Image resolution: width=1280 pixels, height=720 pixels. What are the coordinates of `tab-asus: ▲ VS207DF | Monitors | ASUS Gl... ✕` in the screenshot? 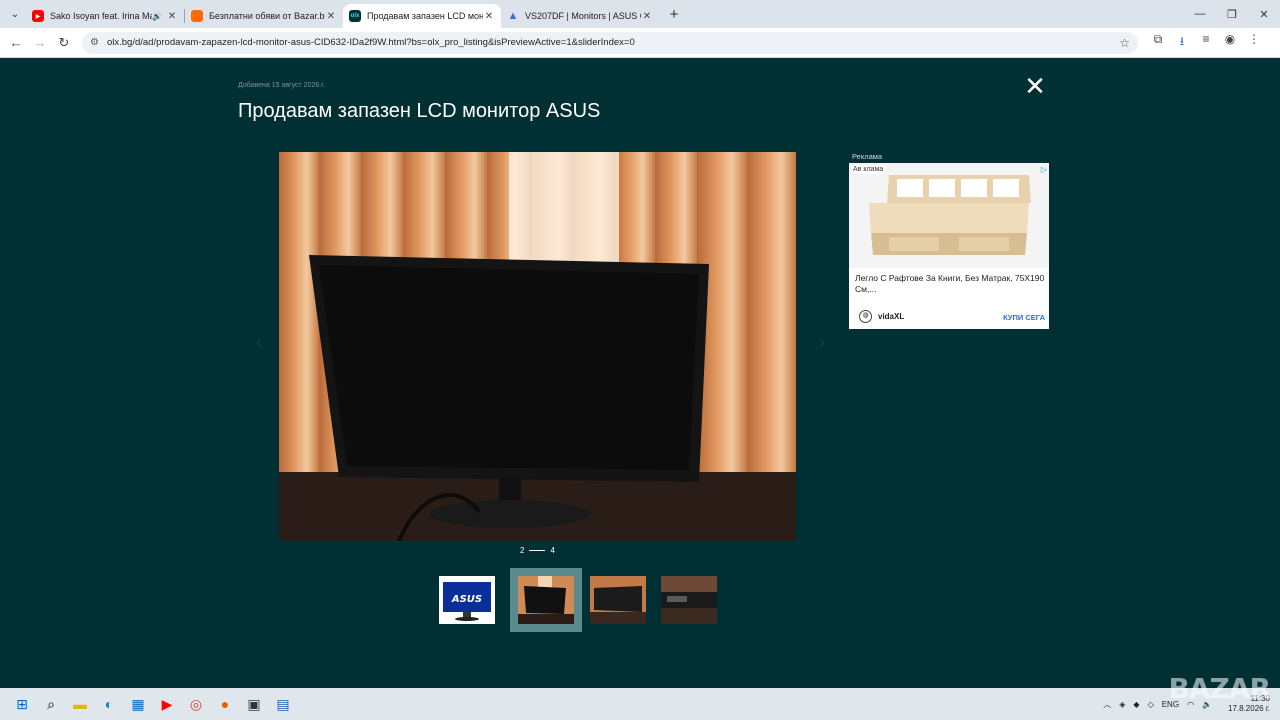 It's located at (580, 16).